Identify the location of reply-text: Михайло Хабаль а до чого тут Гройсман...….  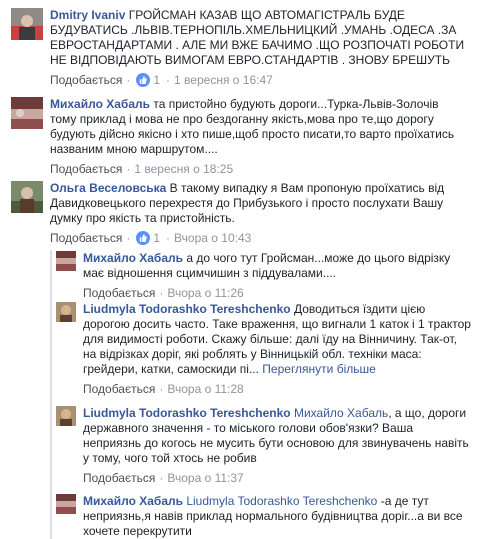
(277, 266).